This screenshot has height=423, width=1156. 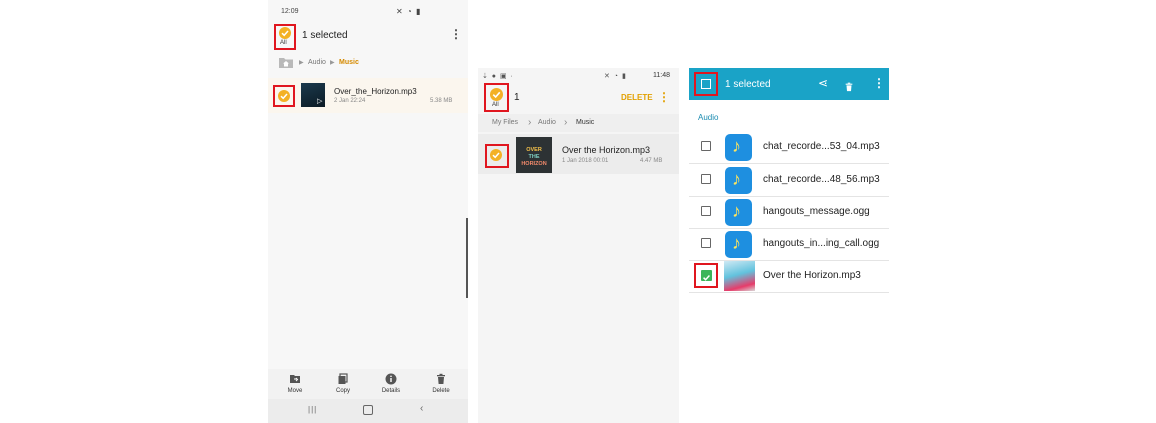 I want to click on copy-button: Copy, so click(x=343, y=384).